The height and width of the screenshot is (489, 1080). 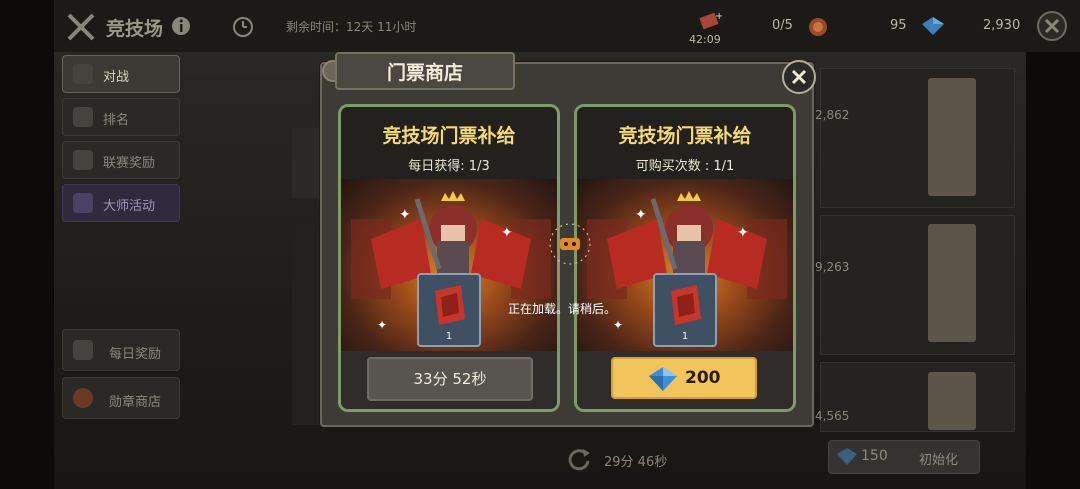 I want to click on daily-reward-button: 每日奖励, so click(x=121, y=350).